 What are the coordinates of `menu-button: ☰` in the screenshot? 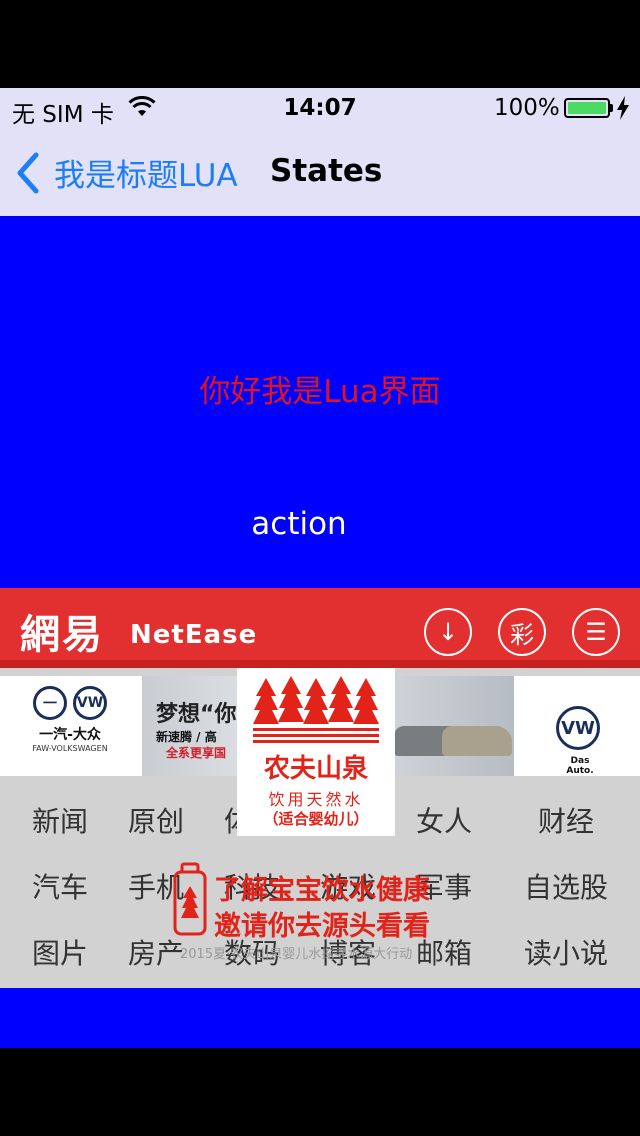 It's located at (596, 632).